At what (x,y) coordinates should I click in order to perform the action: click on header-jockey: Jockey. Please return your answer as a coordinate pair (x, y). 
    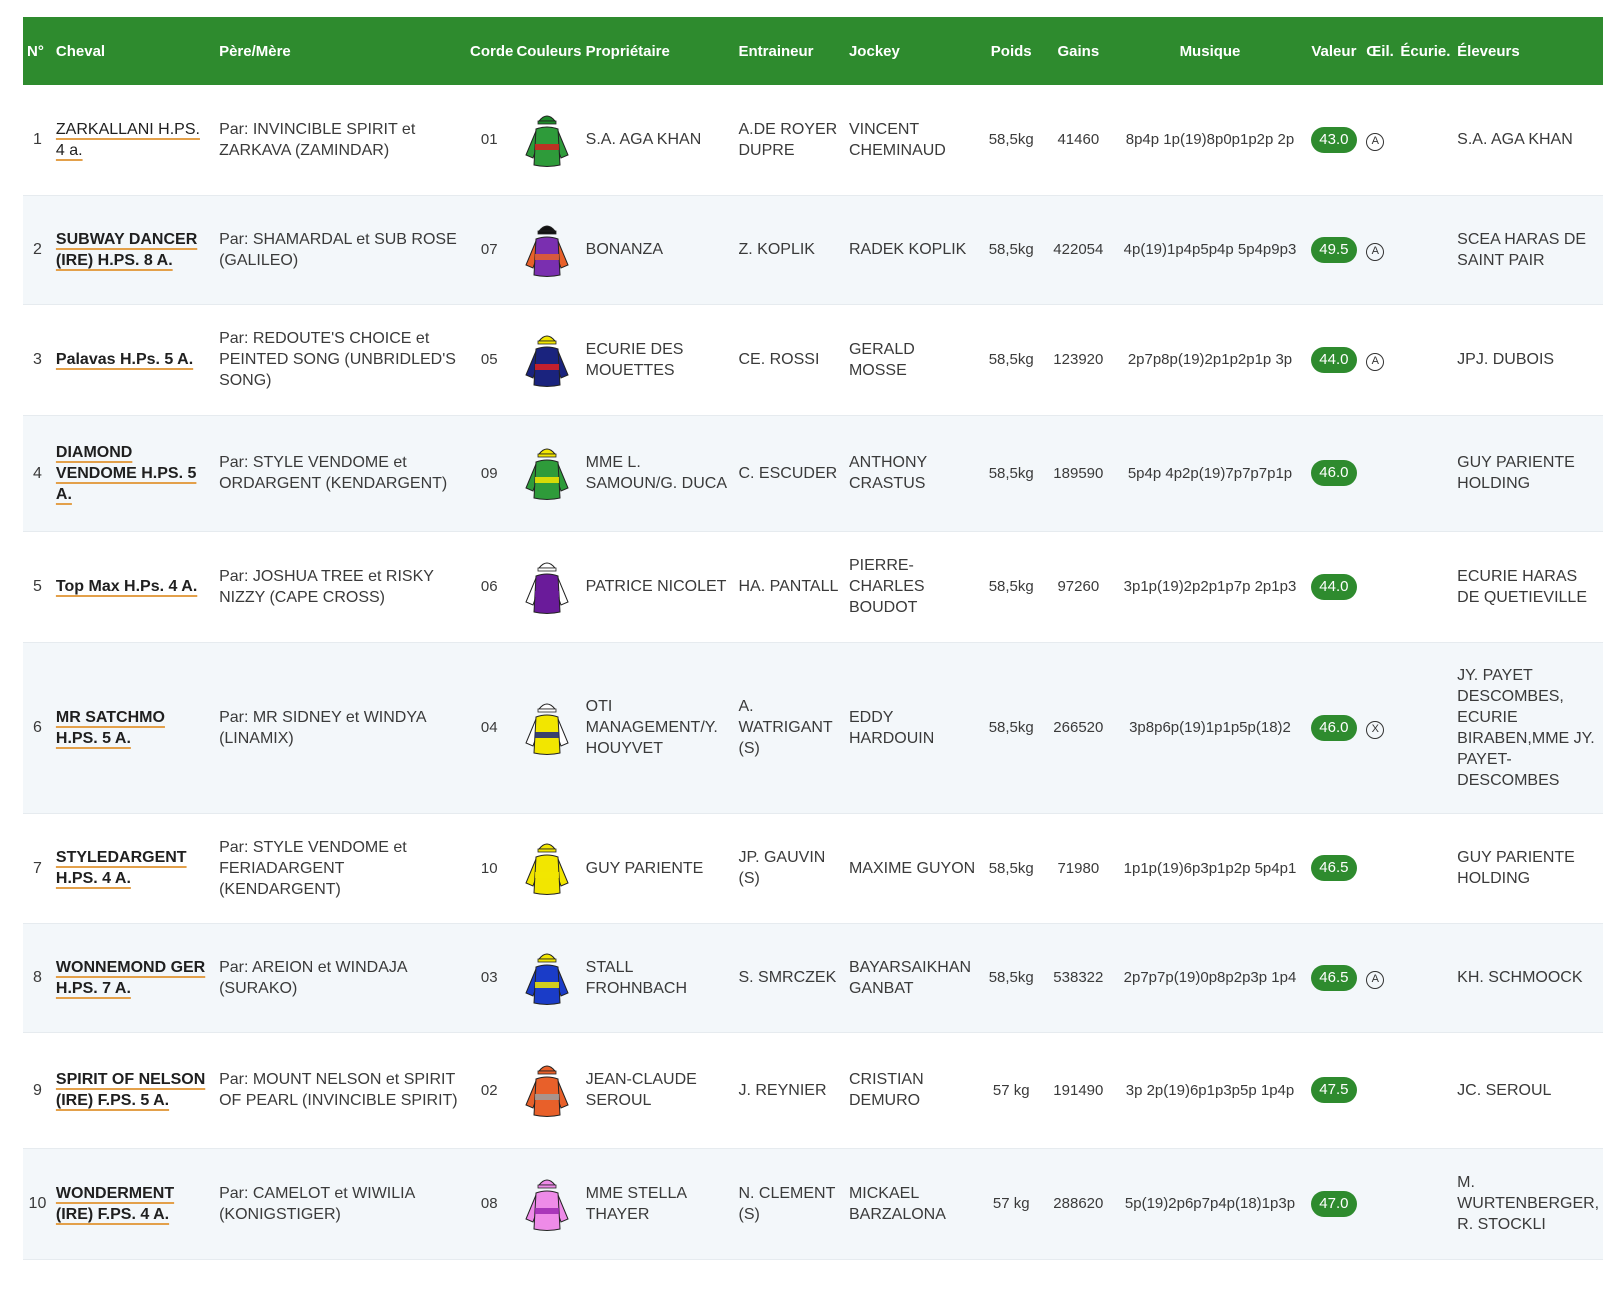
    Looking at the image, I should click on (912, 51).